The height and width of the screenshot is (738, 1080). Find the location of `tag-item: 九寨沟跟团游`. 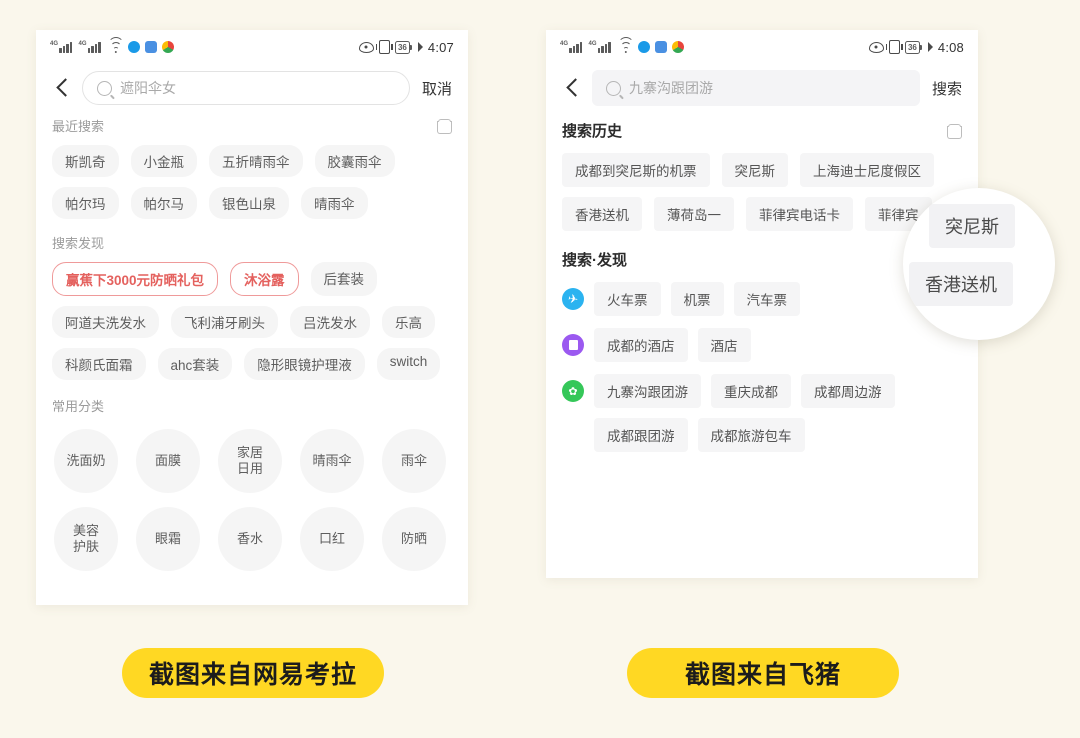

tag-item: 九寨沟跟团游 is located at coordinates (647, 391).